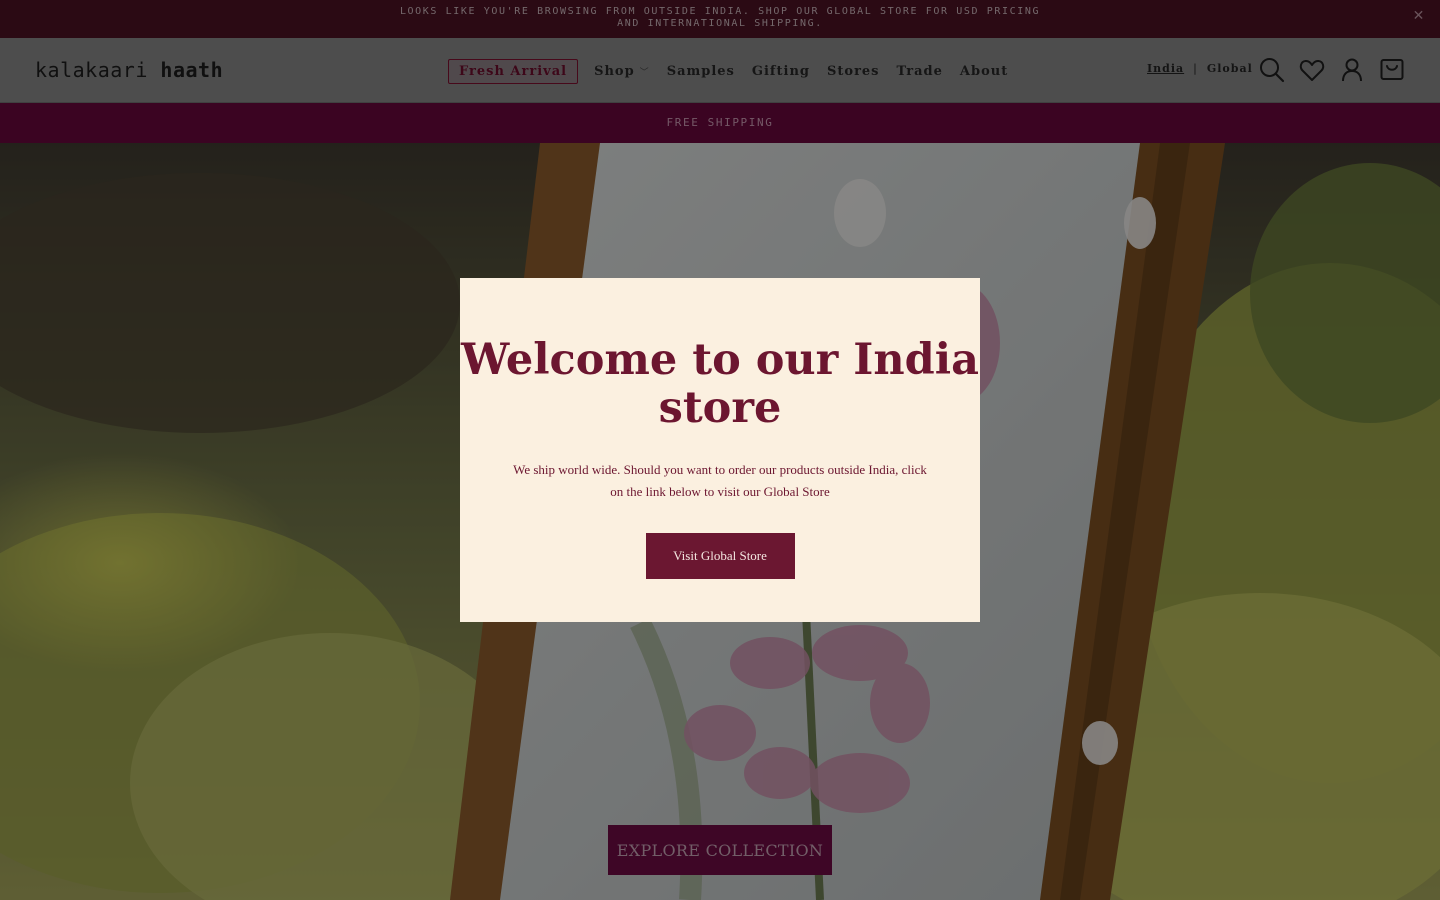  What do you see at coordinates (192, 70) in the screenshot?
I see `logo-bold: haath` at bounding box center [192, 70].